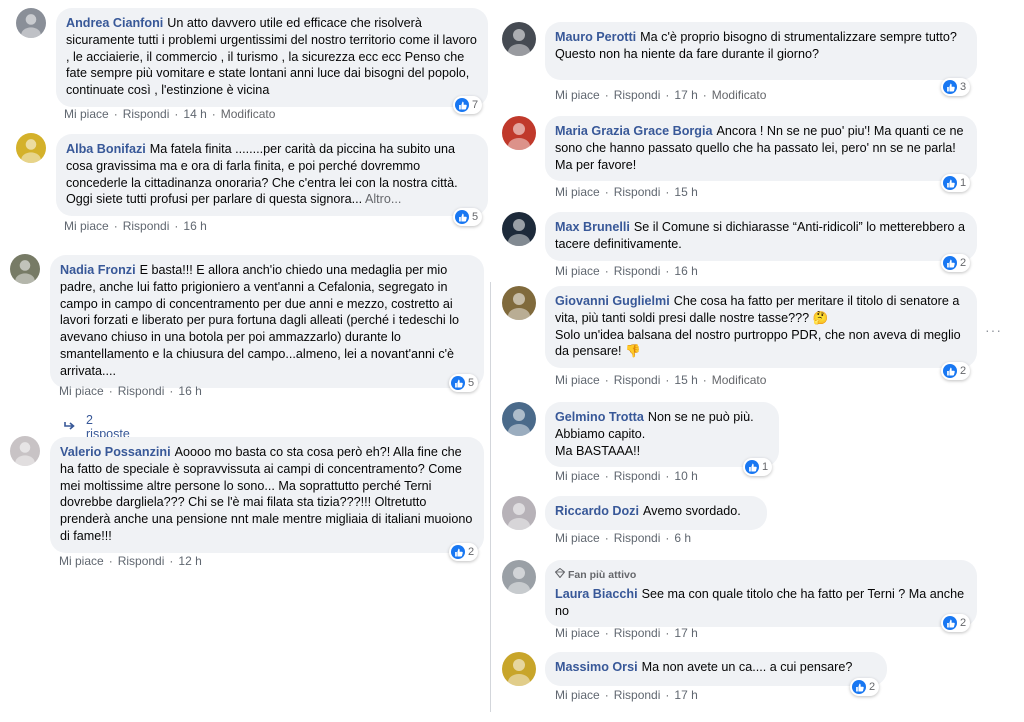 The image size is (1024, 722). What do you see at coordinates (691, 511) in the screenshot?
I see `comment-body: Avemo svordado.` at bounding box center [691, 511].